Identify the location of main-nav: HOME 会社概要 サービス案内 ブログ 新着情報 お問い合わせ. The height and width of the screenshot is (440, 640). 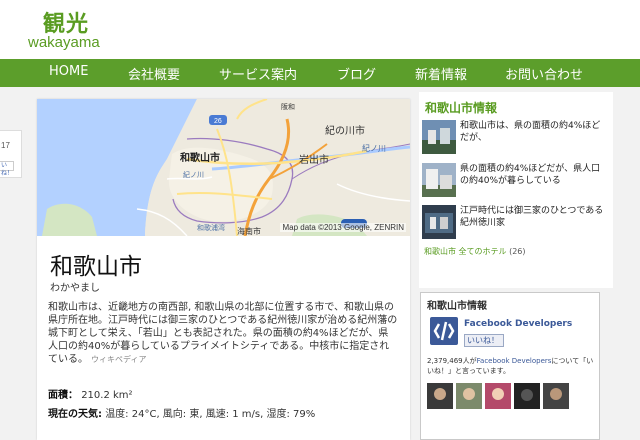
(320, 73).